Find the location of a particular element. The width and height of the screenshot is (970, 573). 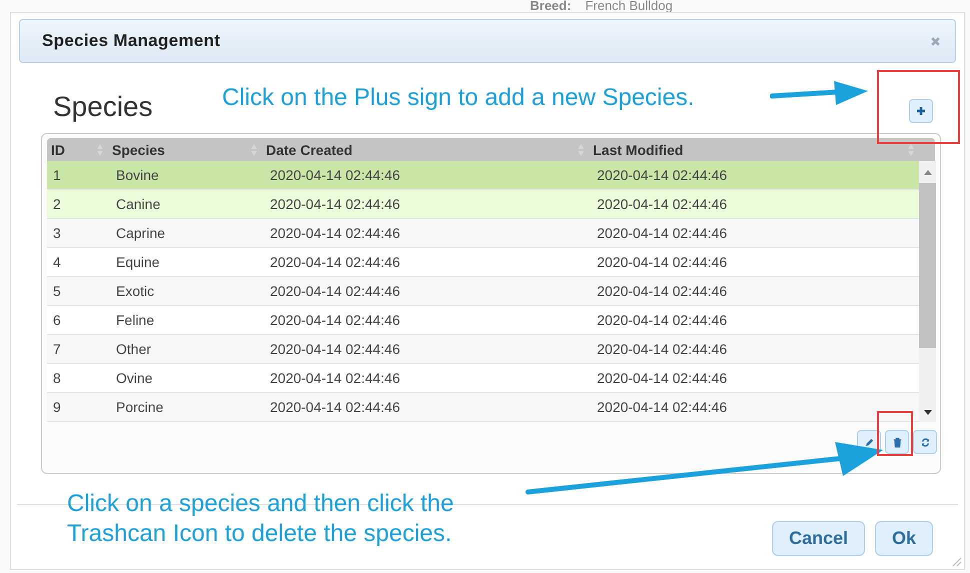

column-header: Last Modified is located at coordinates (638, 150).